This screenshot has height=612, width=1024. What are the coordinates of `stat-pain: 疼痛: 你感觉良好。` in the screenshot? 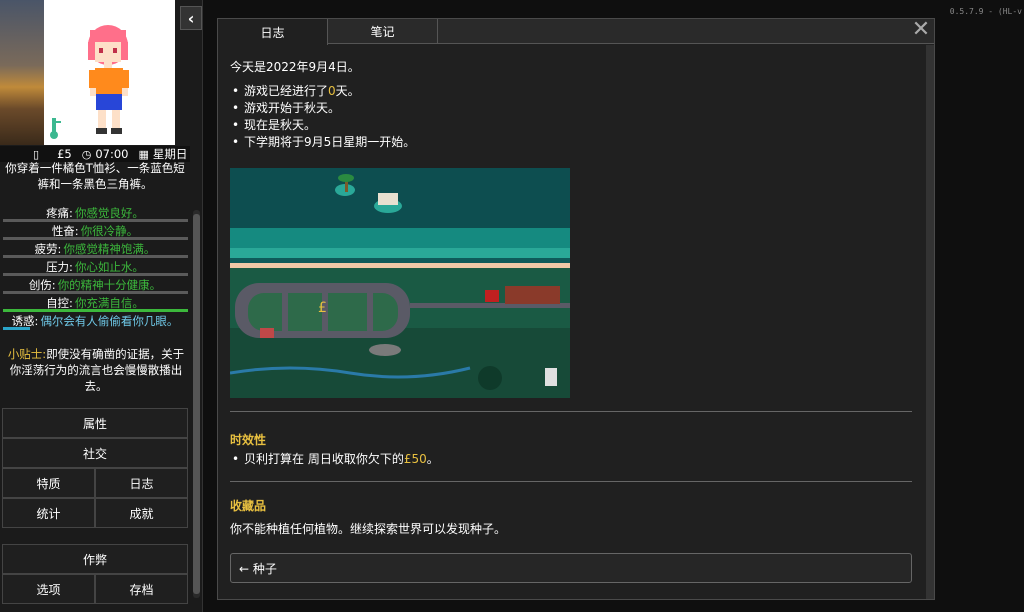 It's located at (95, 213).